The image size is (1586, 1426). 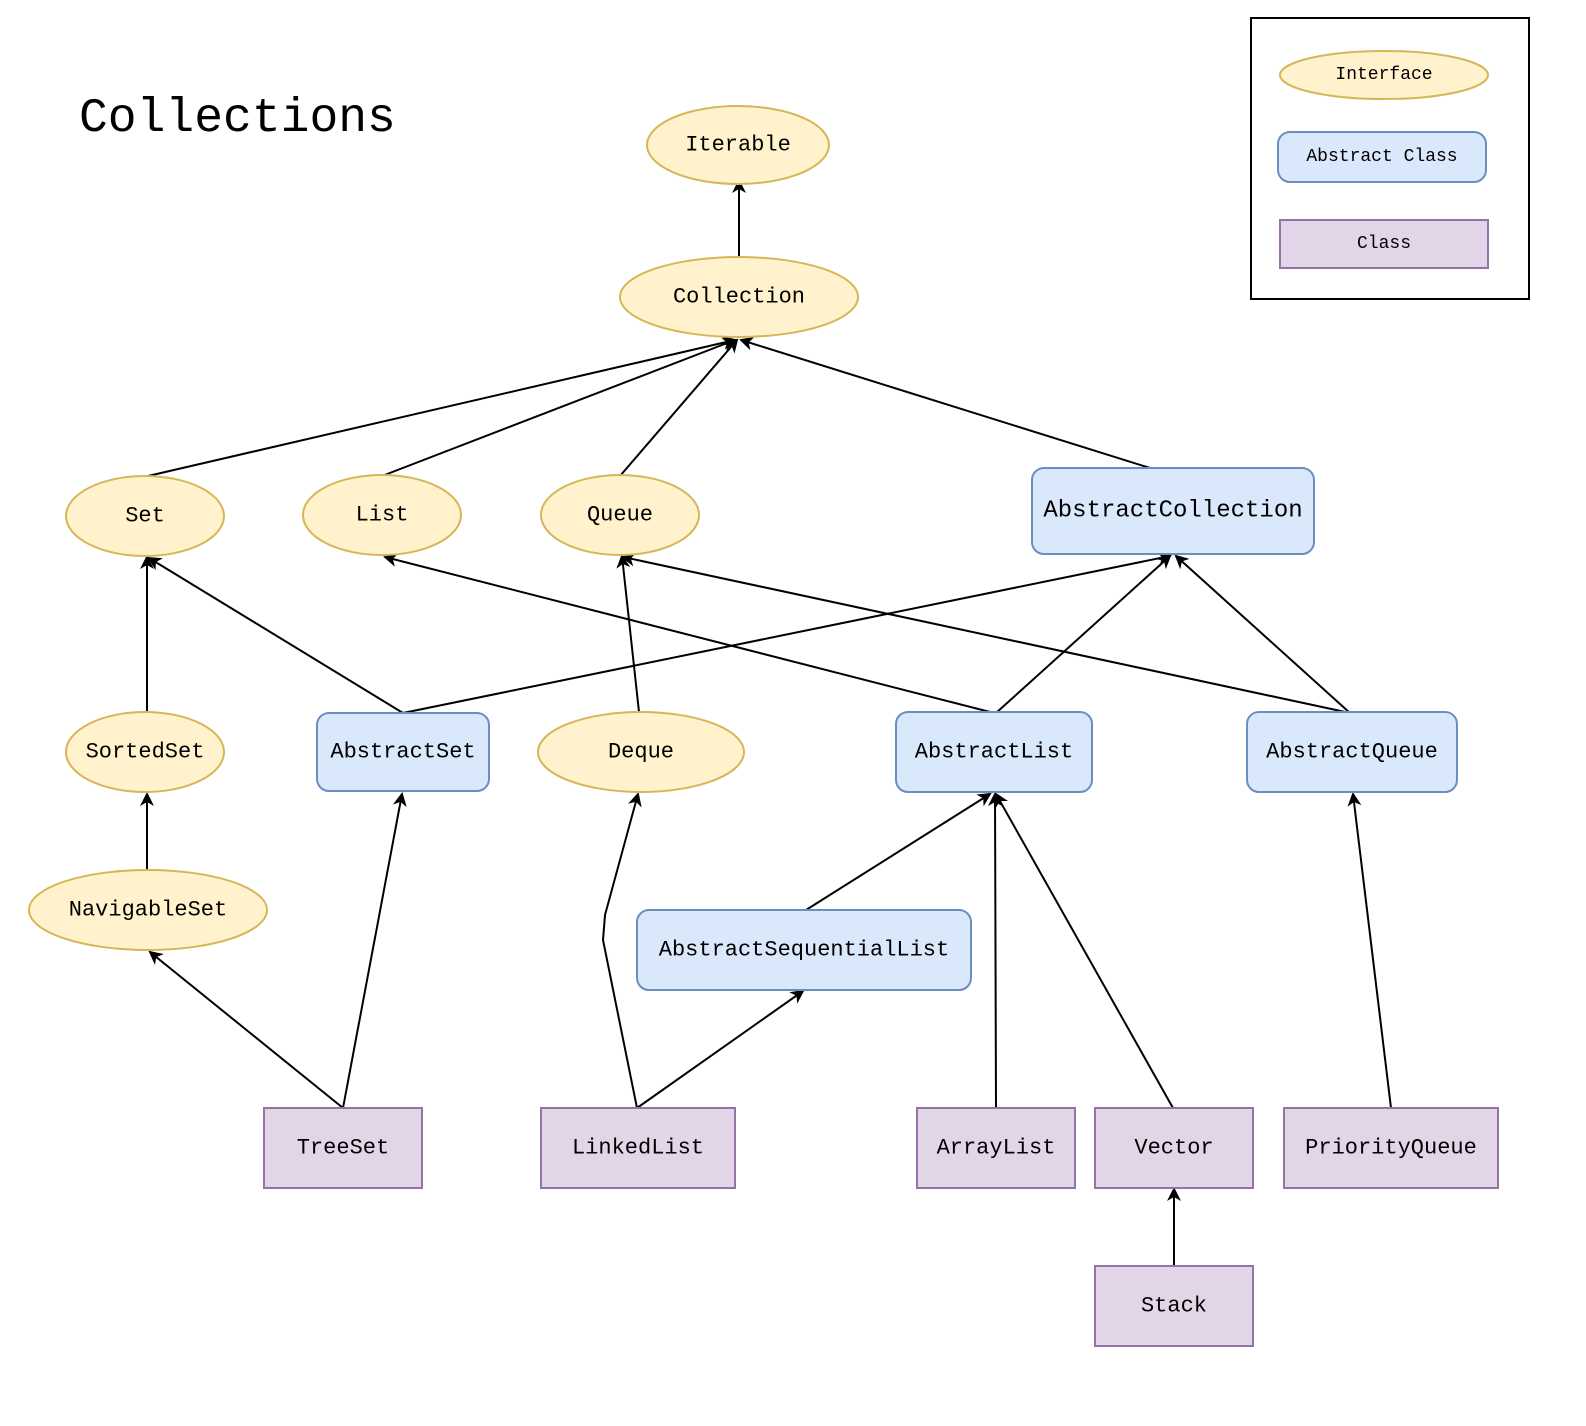 I want to click on edge-abstractqueue-to-queue, so click(x=986, y=633).